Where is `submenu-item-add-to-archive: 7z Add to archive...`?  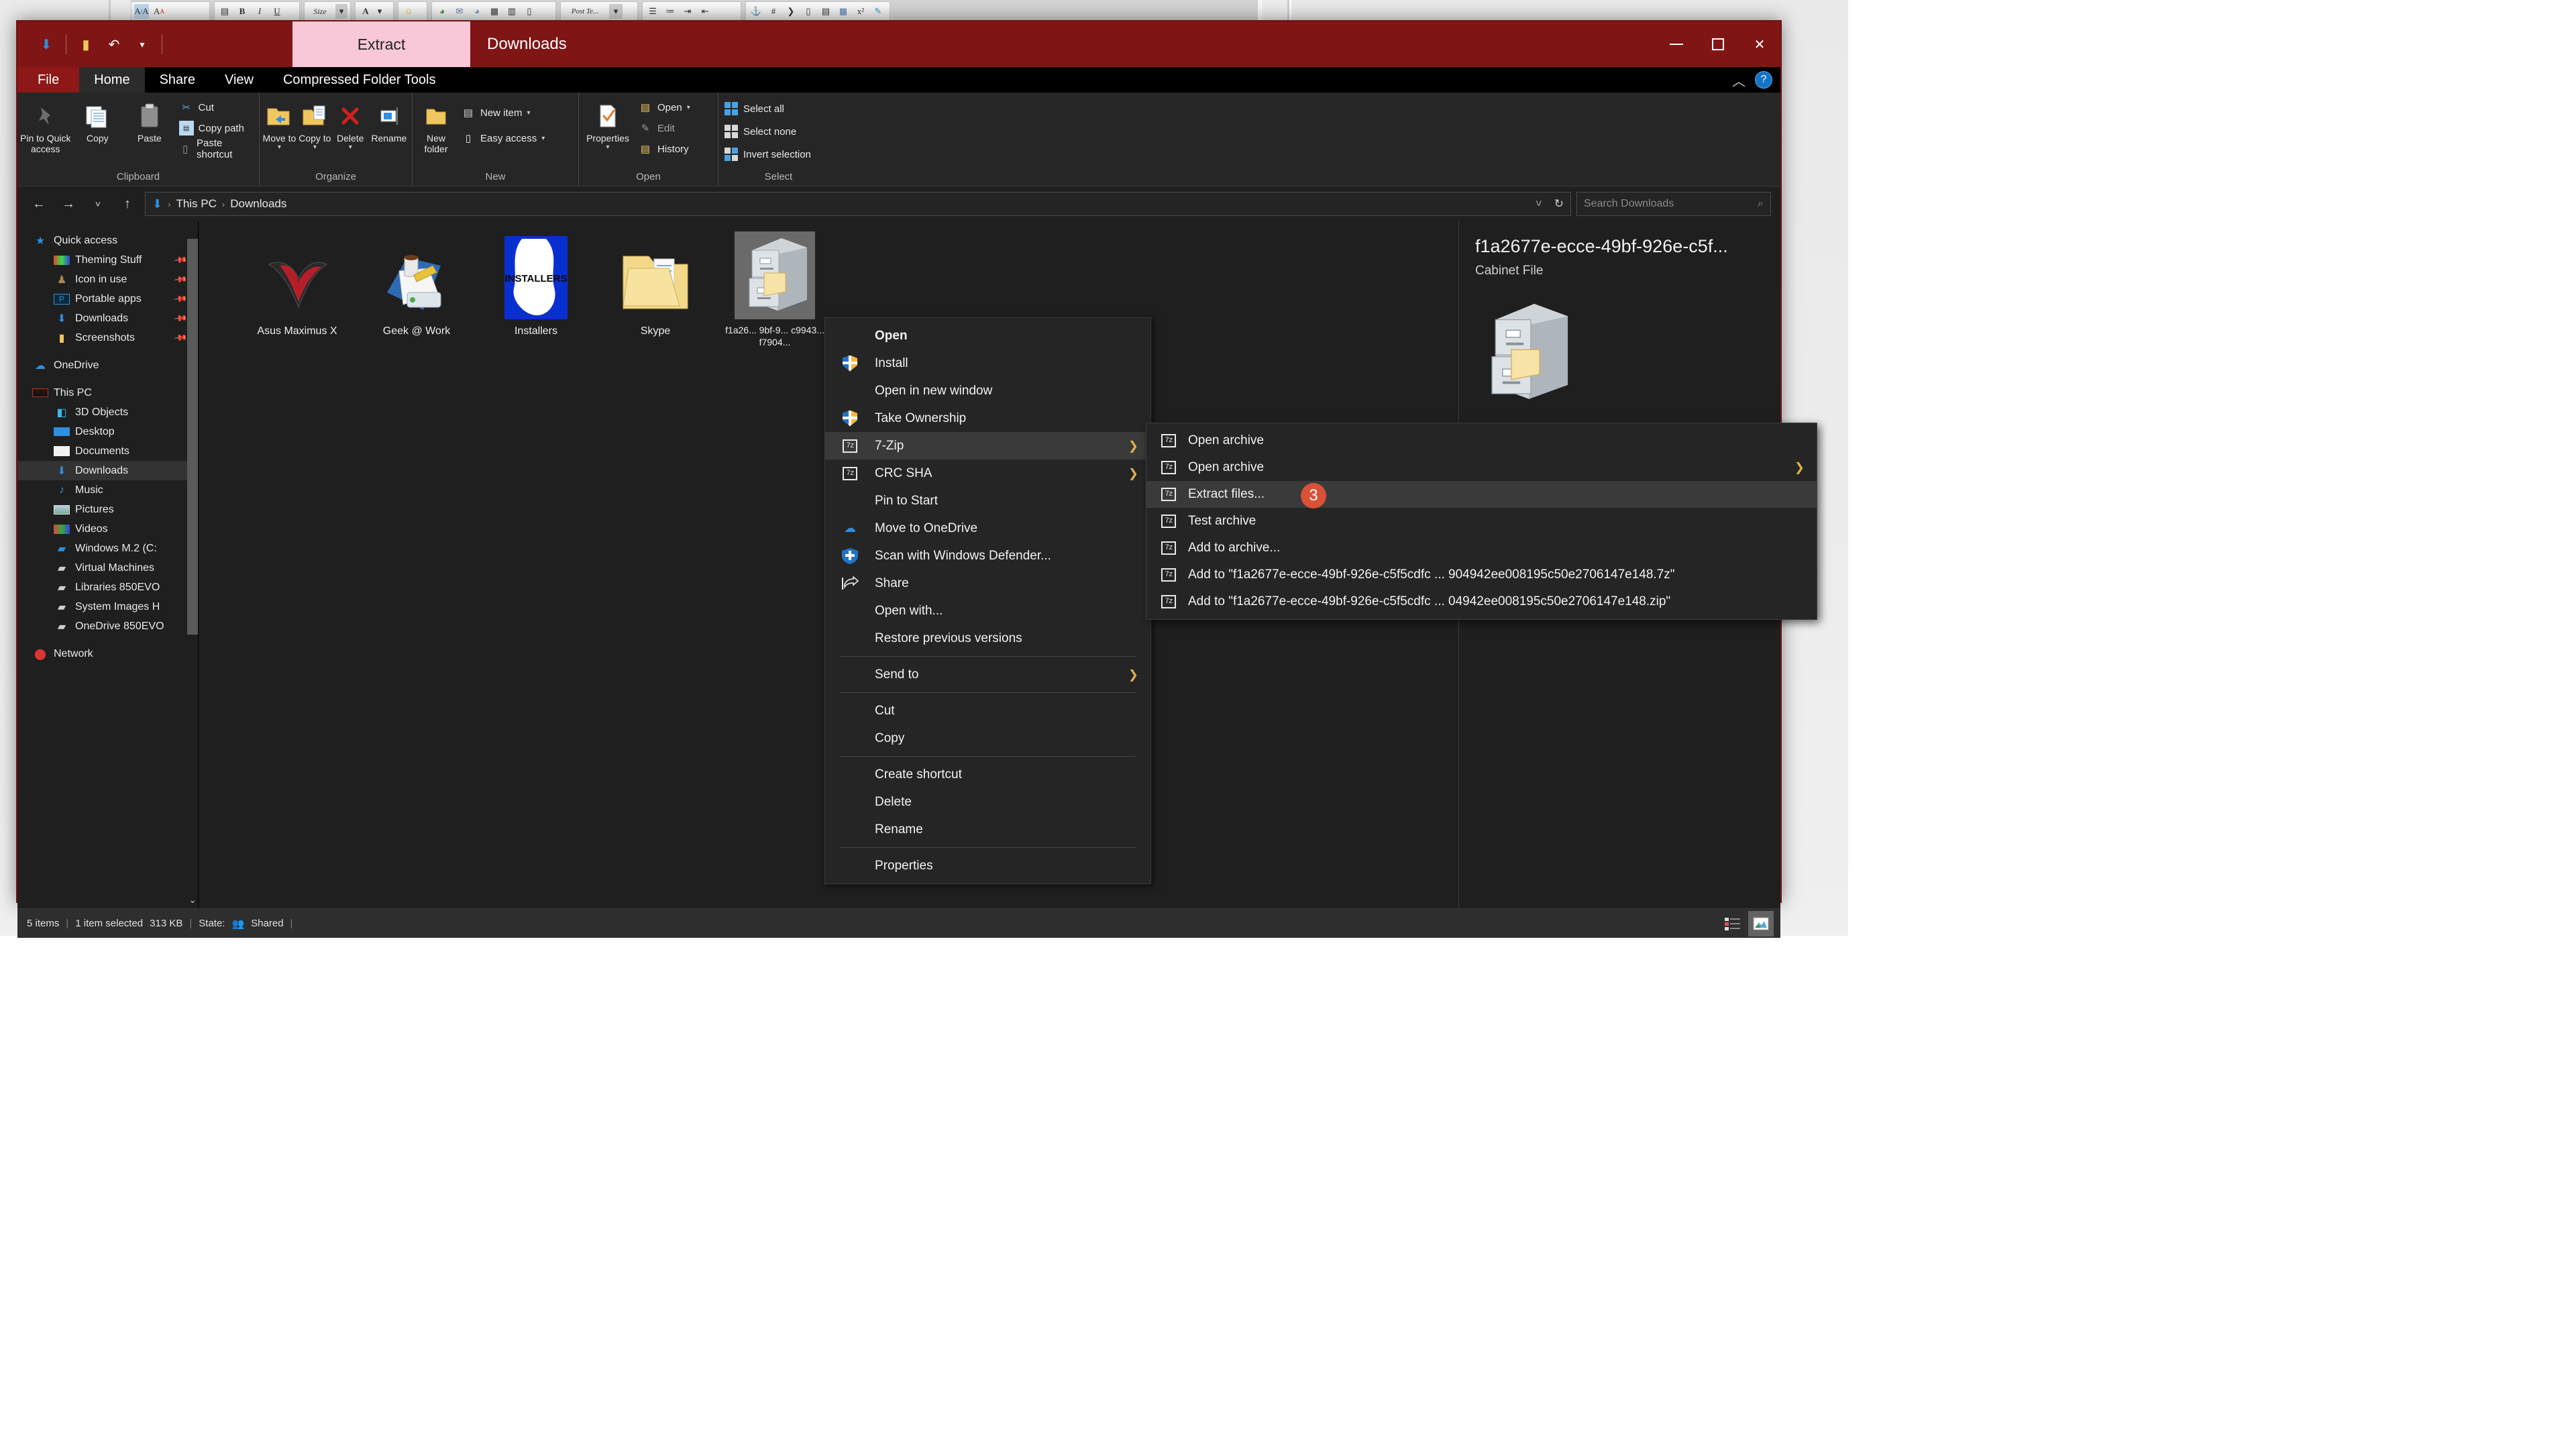
submenu-item-add-to-archive: 7z Add to archive... is located at coordinates (1481, 548).